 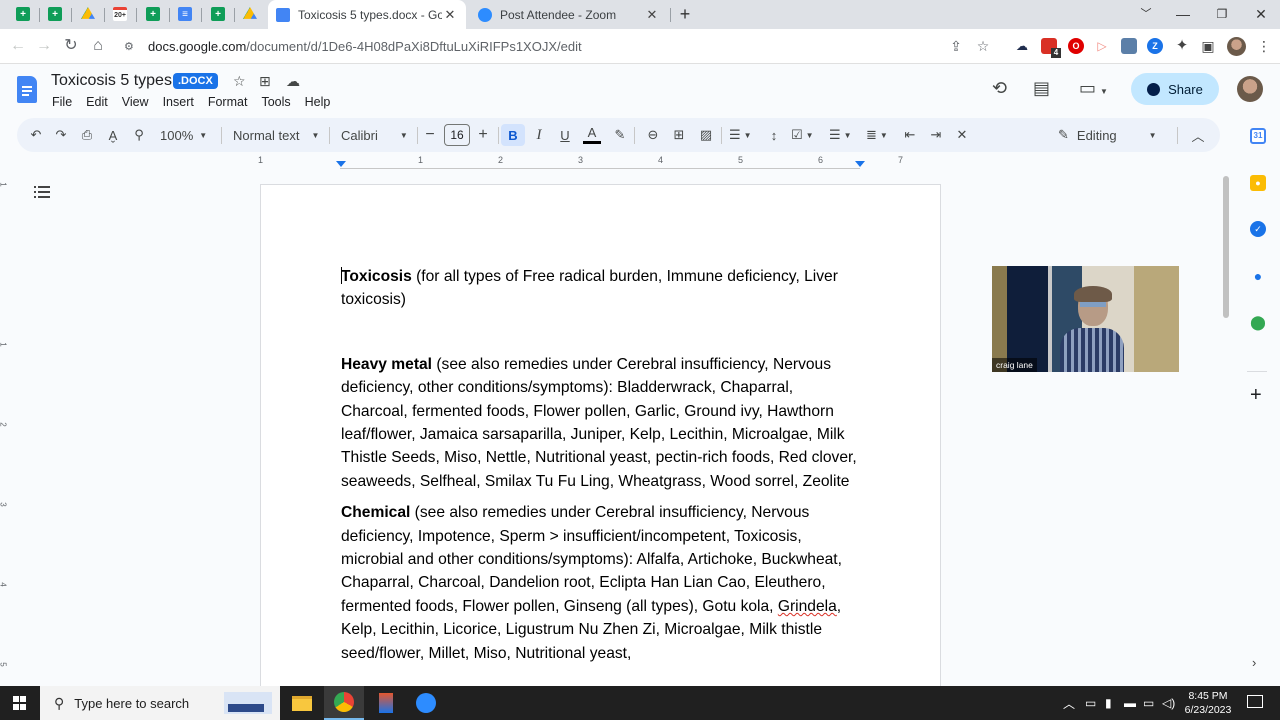 I want to click on action-center-icon, so click(x=1255, y=701).